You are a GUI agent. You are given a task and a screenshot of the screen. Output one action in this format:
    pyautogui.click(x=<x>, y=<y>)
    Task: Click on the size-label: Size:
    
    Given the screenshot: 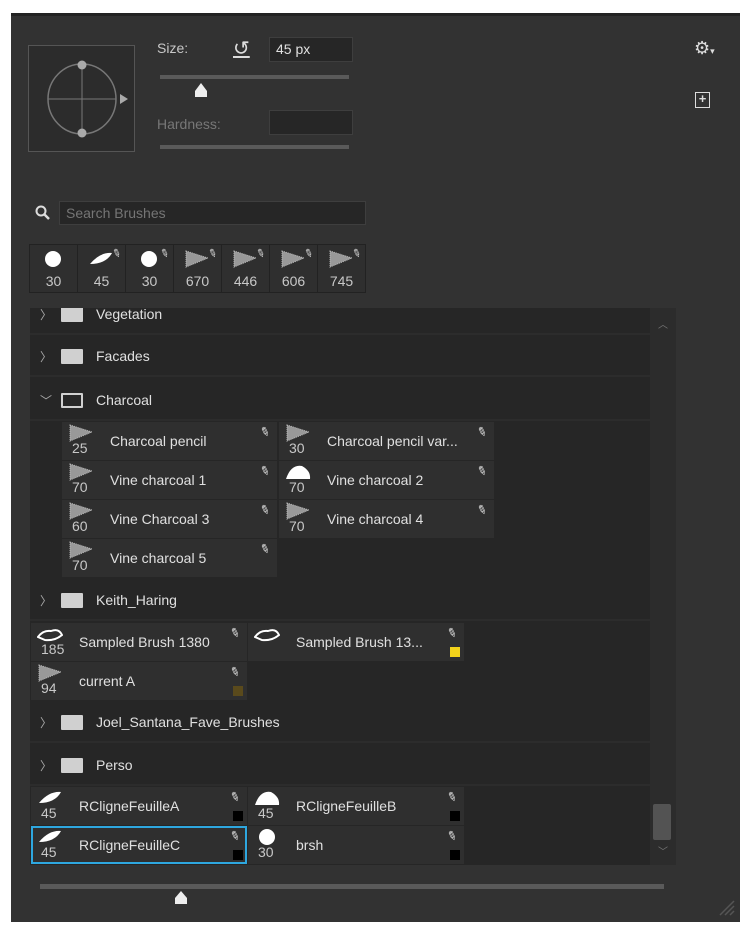 What is the action you would take?
    pyautogui.click(x=173, y=48)
    